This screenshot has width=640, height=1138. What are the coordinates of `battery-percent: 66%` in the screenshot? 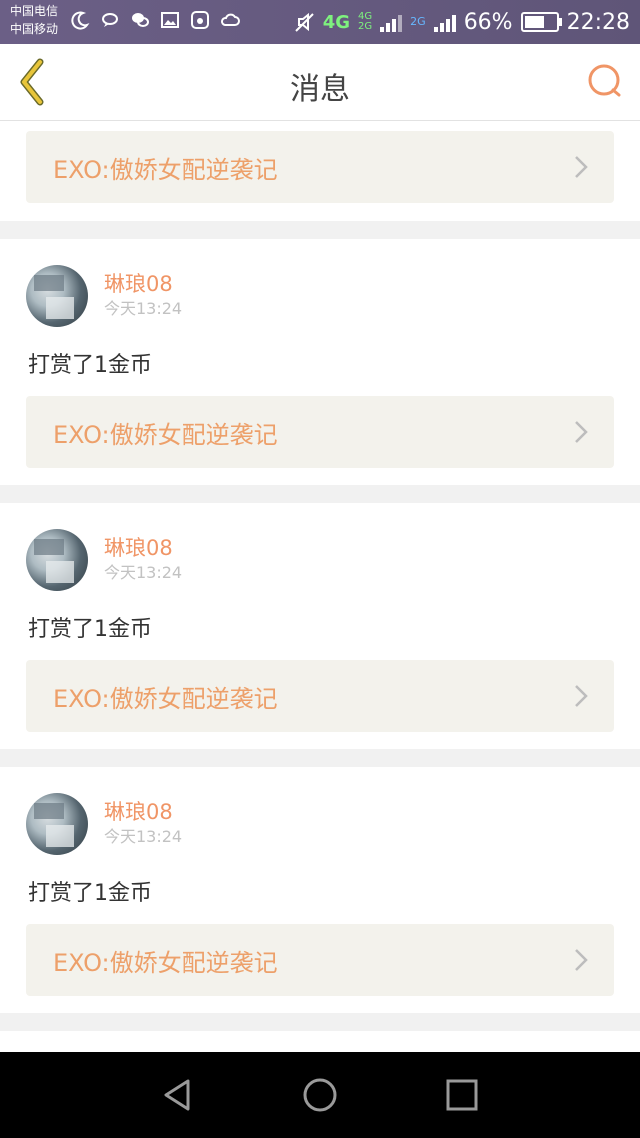 It's located at (488, 22).